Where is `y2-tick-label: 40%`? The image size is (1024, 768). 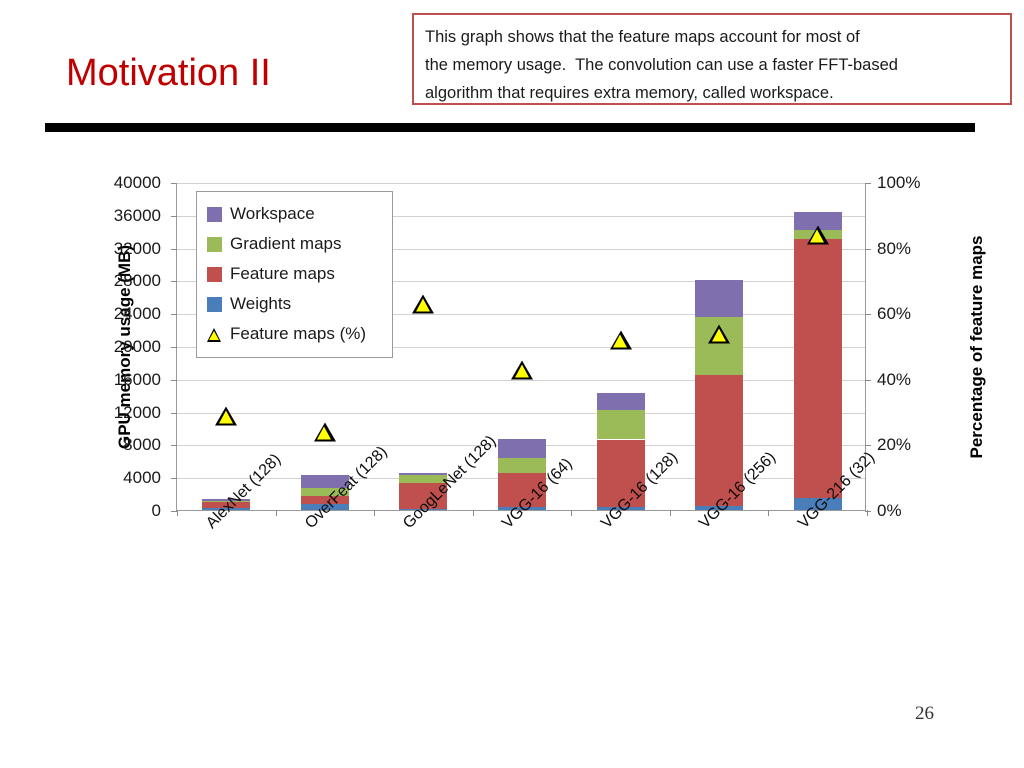 y2-tick-label: 40% is located at coordinates (894, 379).